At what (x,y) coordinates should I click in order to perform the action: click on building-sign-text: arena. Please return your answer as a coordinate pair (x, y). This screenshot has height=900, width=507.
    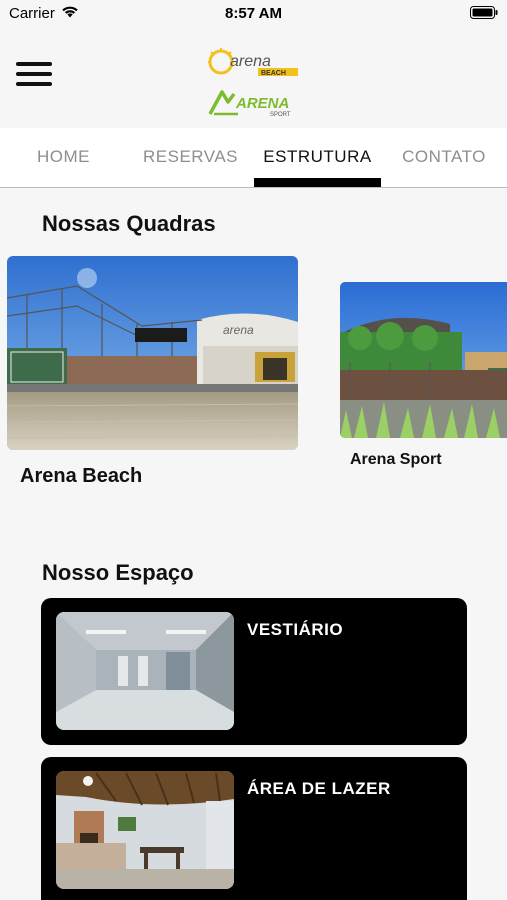
    Looking at the image, I should click on (238, 330).